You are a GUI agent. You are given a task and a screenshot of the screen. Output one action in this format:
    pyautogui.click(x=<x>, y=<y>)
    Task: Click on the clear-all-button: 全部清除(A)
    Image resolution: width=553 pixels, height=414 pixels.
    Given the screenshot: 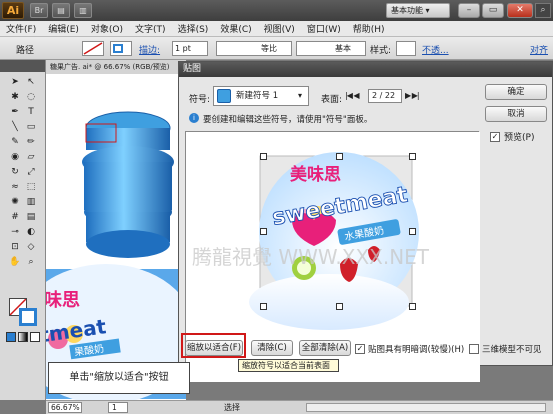 What is the action you would take?
    pyautogui.click(x=325, y=348)
    